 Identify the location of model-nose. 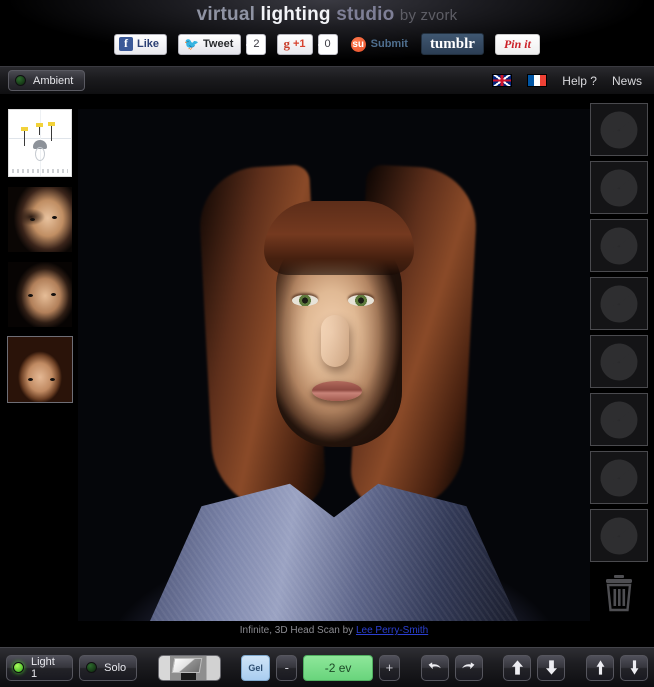
(335, 341).